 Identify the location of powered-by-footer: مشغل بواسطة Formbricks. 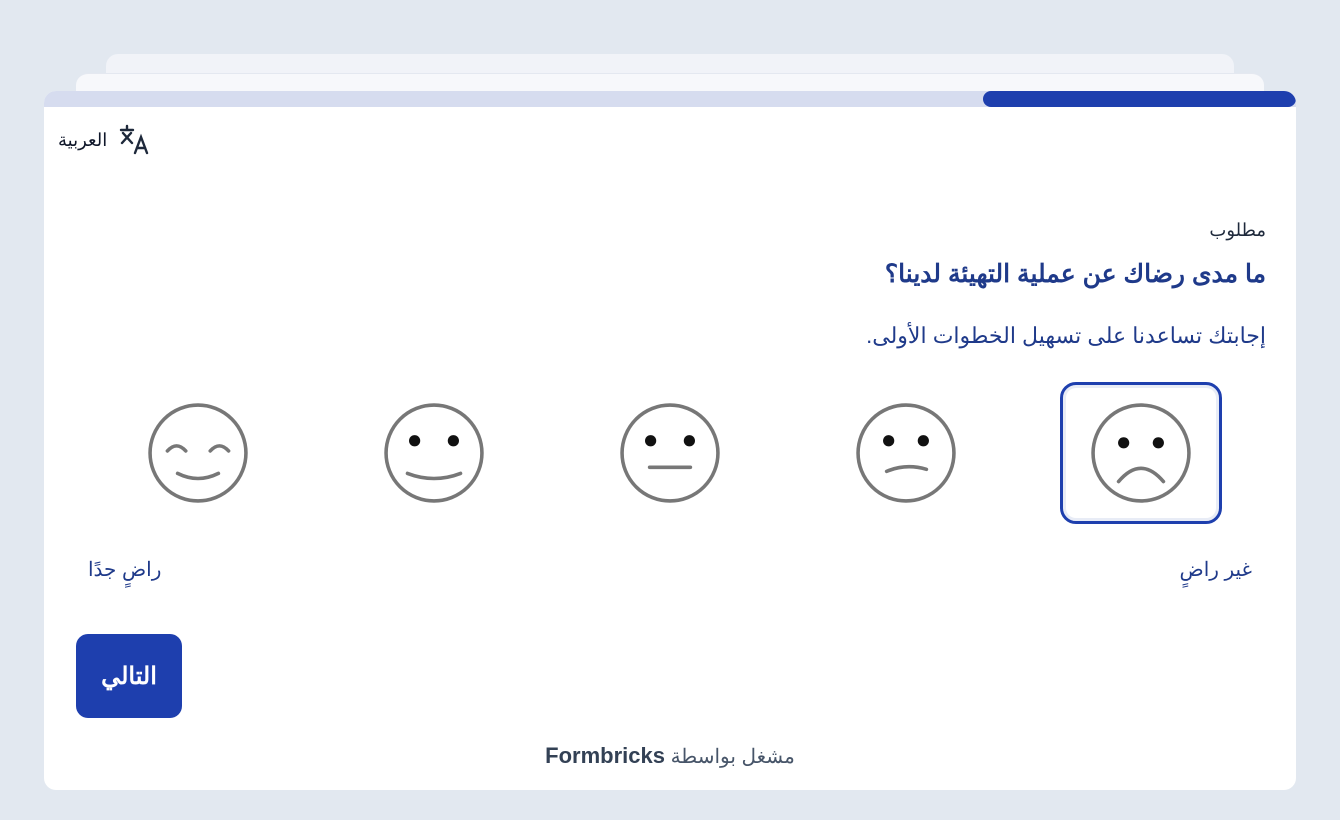
(670, 756).